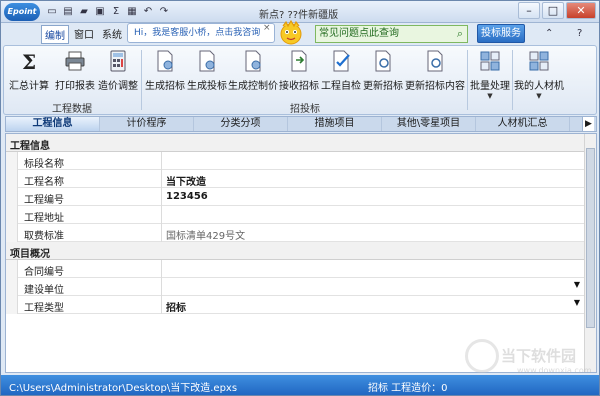  Describe the element at coordinates (299, 73) in the screenshot. I see `receive-bid-button: 接收招标` at that location.